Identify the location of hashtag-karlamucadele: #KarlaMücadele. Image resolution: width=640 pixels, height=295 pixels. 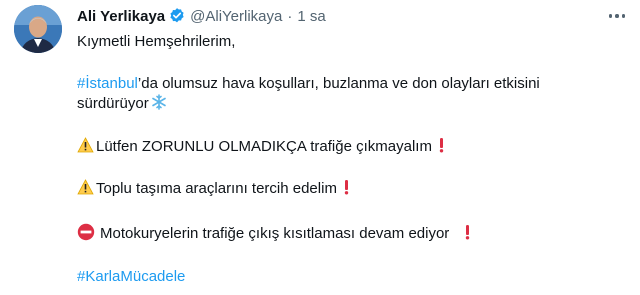
(131, 276).